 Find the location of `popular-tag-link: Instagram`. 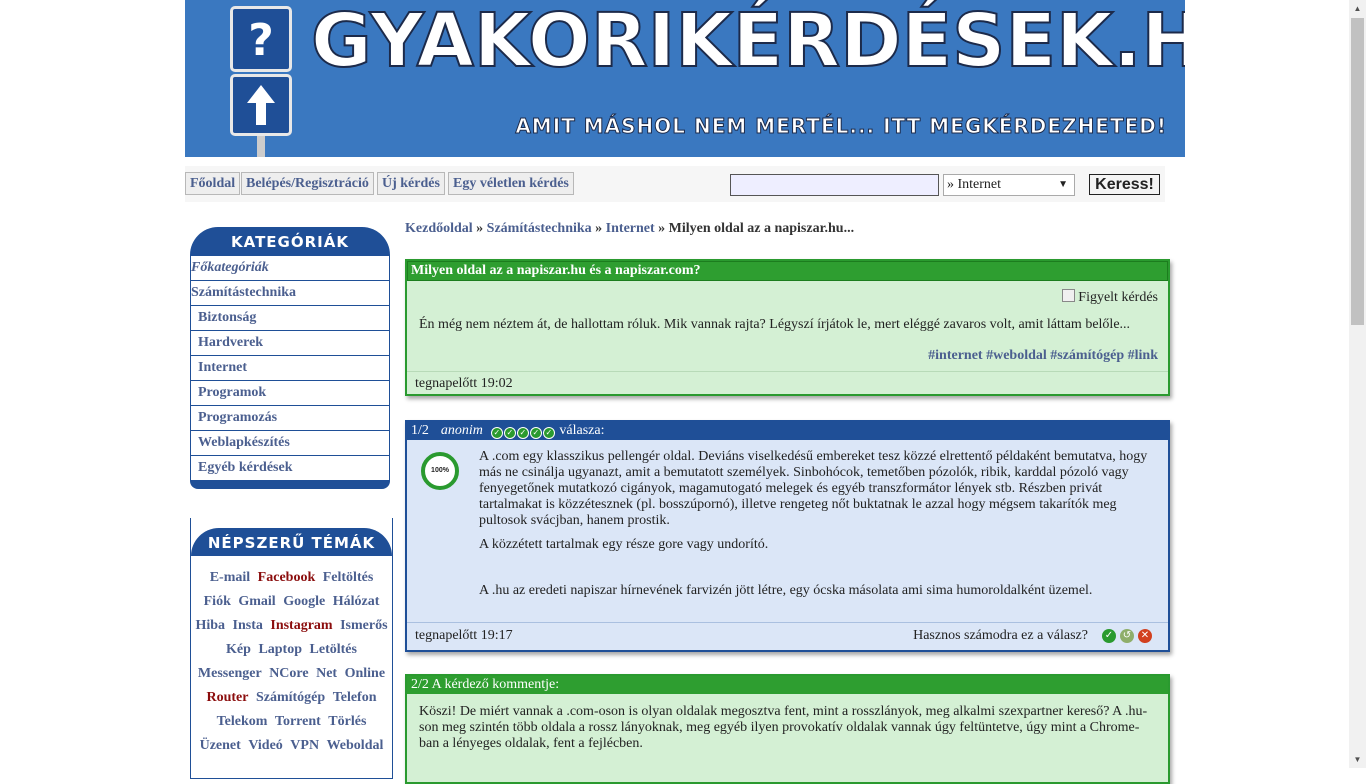

popular-tag-link: Instagram is located at coordinates (301, 625).